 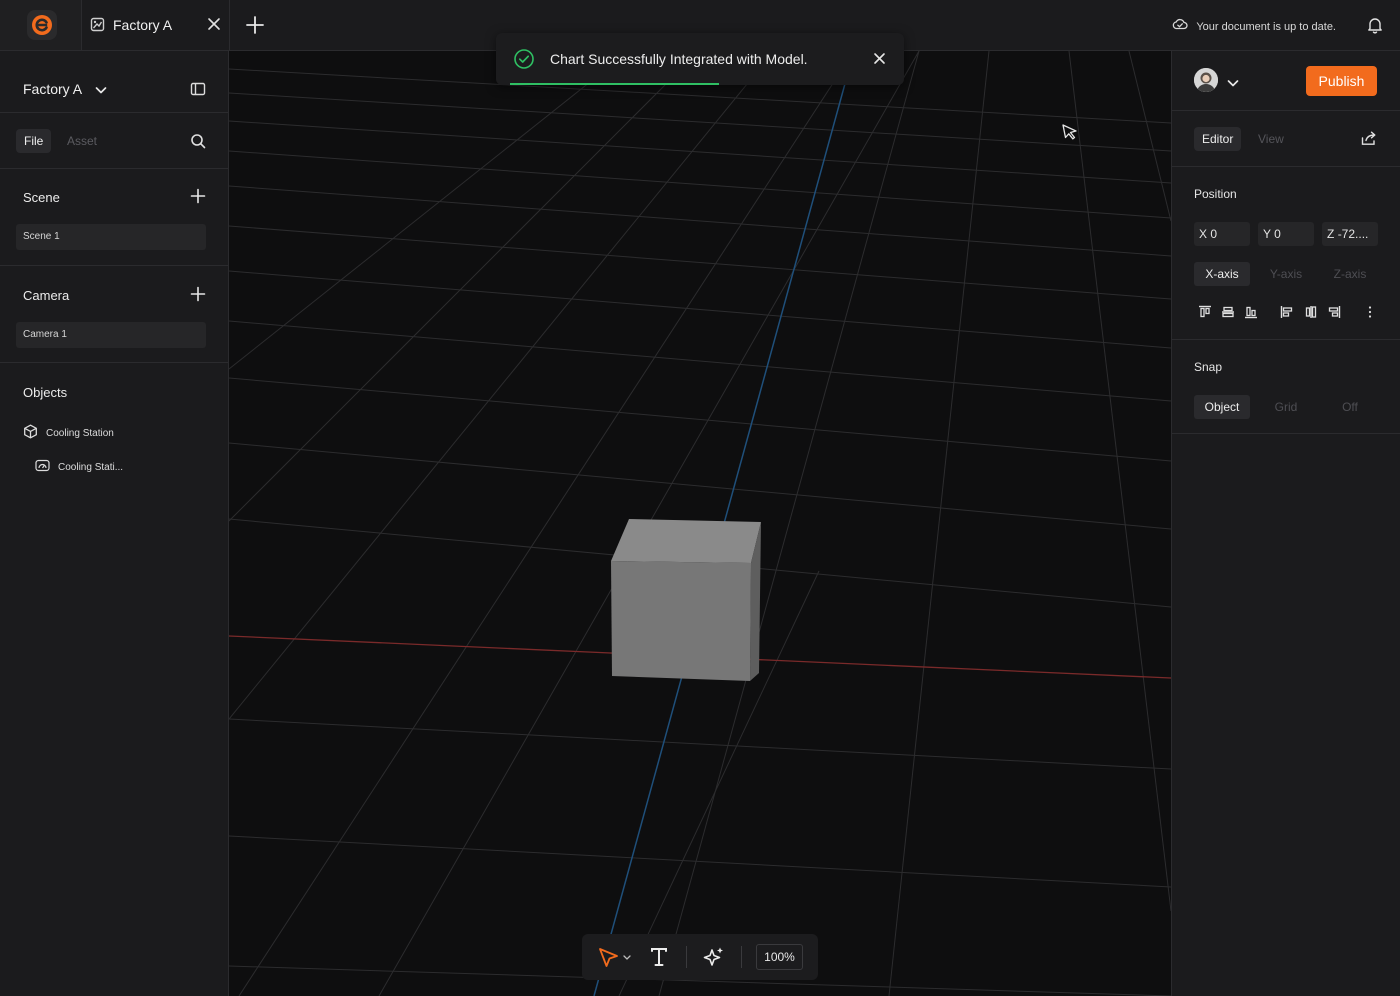 What do you see at coordinates (1222, 274) in the screenshot?
I see `x-axis-button: X-axis` at bounding box center [1222, 274].